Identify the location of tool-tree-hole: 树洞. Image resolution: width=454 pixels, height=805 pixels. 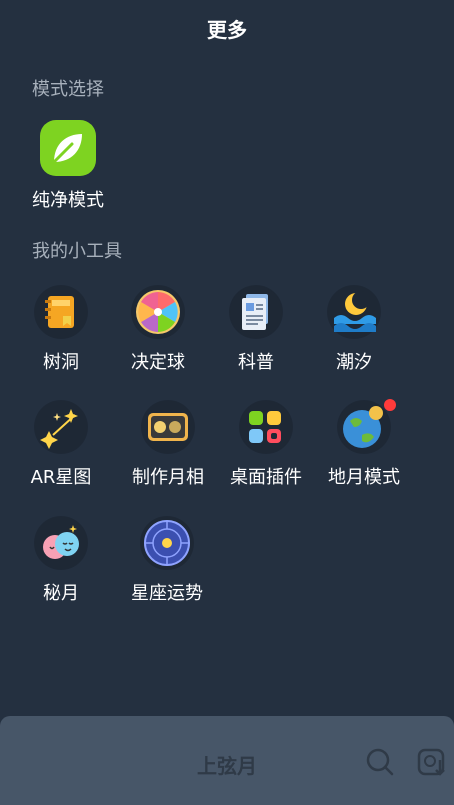
(61, 330).